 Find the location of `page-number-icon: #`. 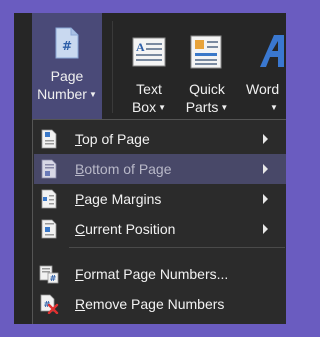

page-number-icon: # is located at coordinates (67, 43).